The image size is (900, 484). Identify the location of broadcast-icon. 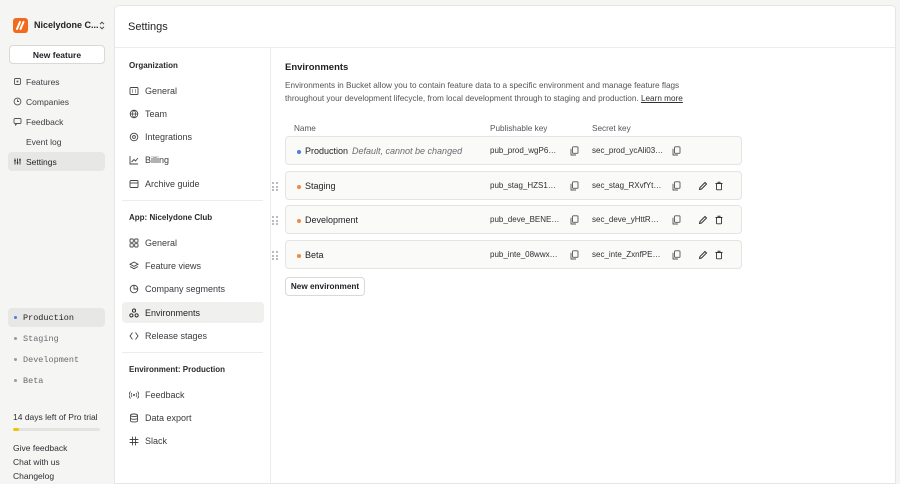
(134, 395).